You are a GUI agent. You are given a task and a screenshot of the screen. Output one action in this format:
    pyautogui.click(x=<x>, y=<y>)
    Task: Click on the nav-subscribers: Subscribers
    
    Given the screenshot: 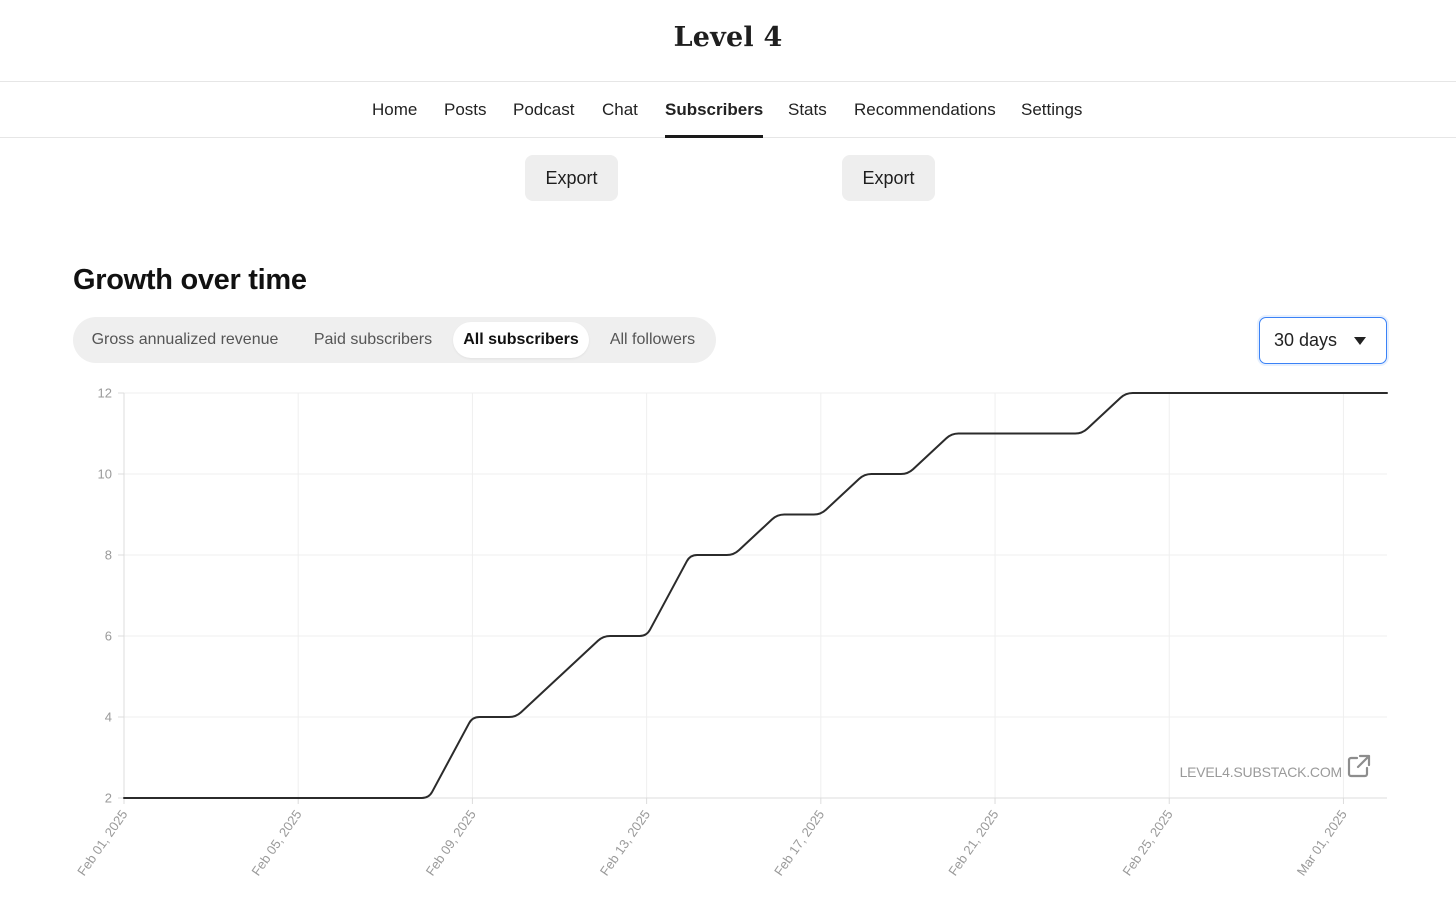 What is the action you would take?
    pyautogui.click(x=714, y=110)
    